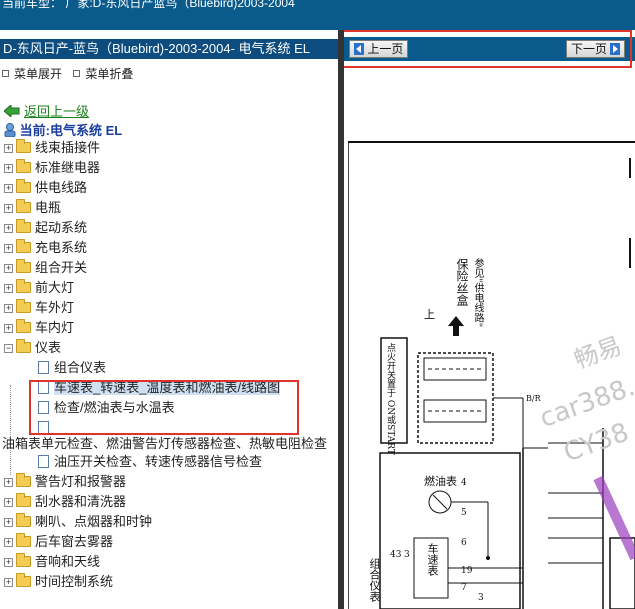 Image resolution: width=635 pixels, height=609 pixels. I want to click on current-location: 当前:电气系统 EL, so click(63, 129).